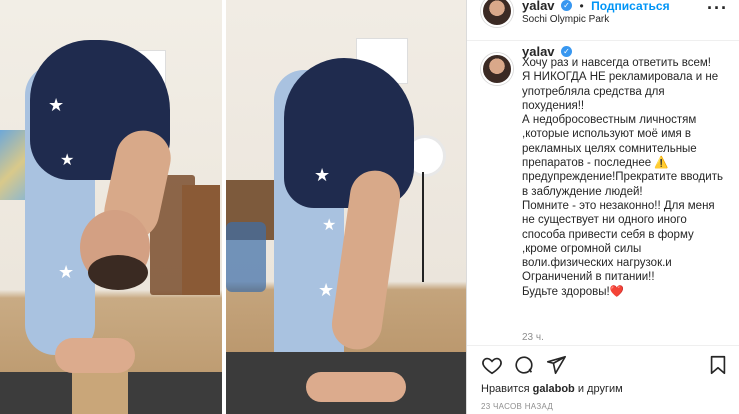 This screenshot has height=414, width=739. What do you see at coordinates (524, 365) in the screenshot?
I see `comment-icon` at bounding box center [524, 365].